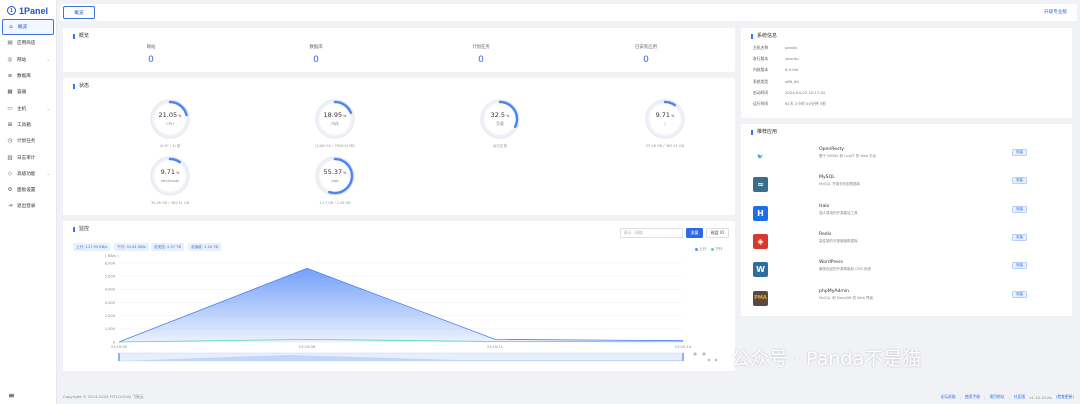 This screenshot has width=1080, height=404. I want to click on y-tick-label: 1,000, so click(110, 329).